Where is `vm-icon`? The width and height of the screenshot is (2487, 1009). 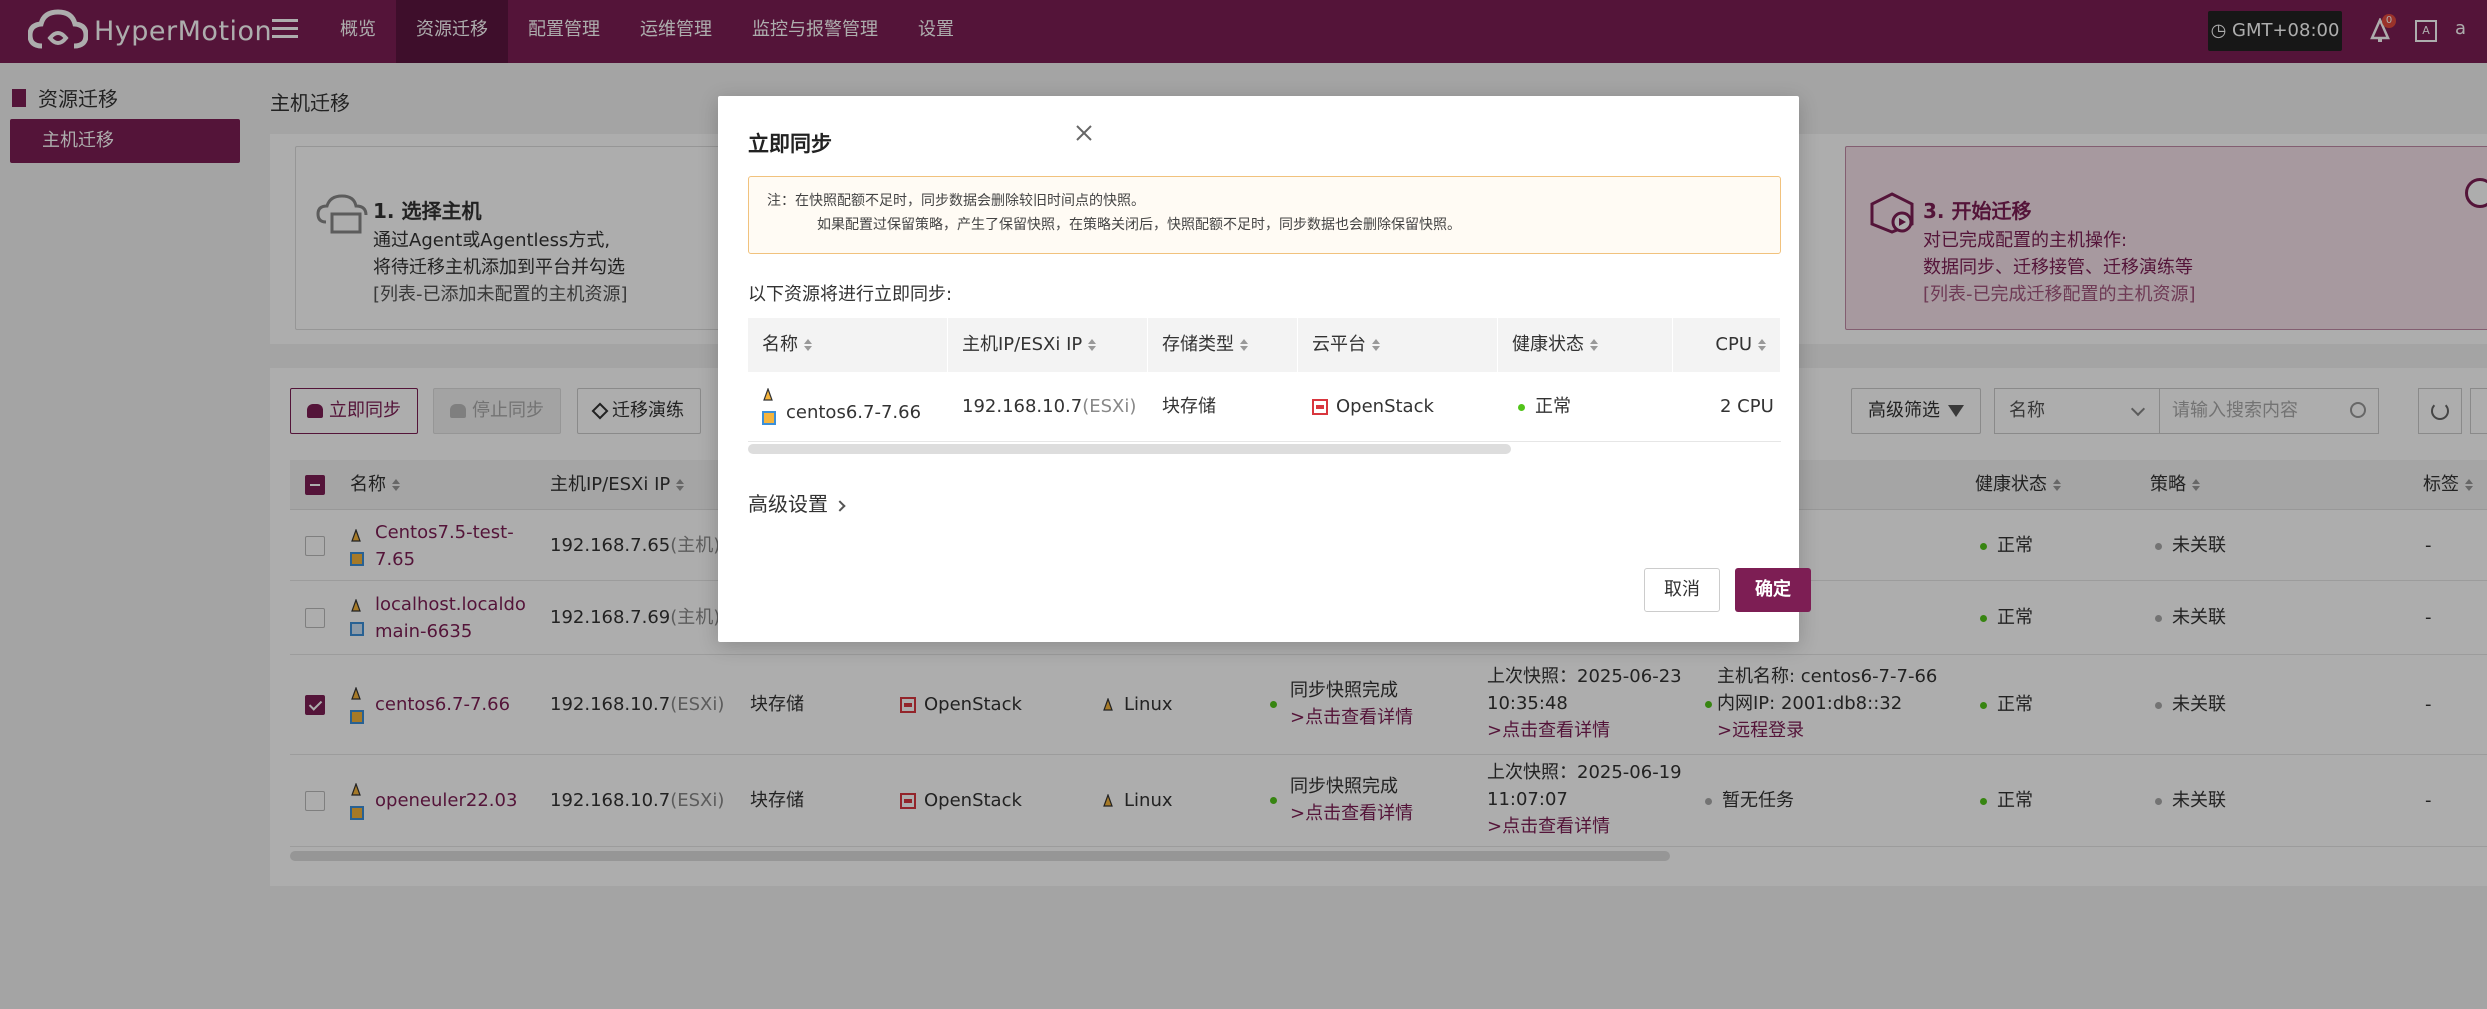 vm-icon is located at coordinates (769, 418).